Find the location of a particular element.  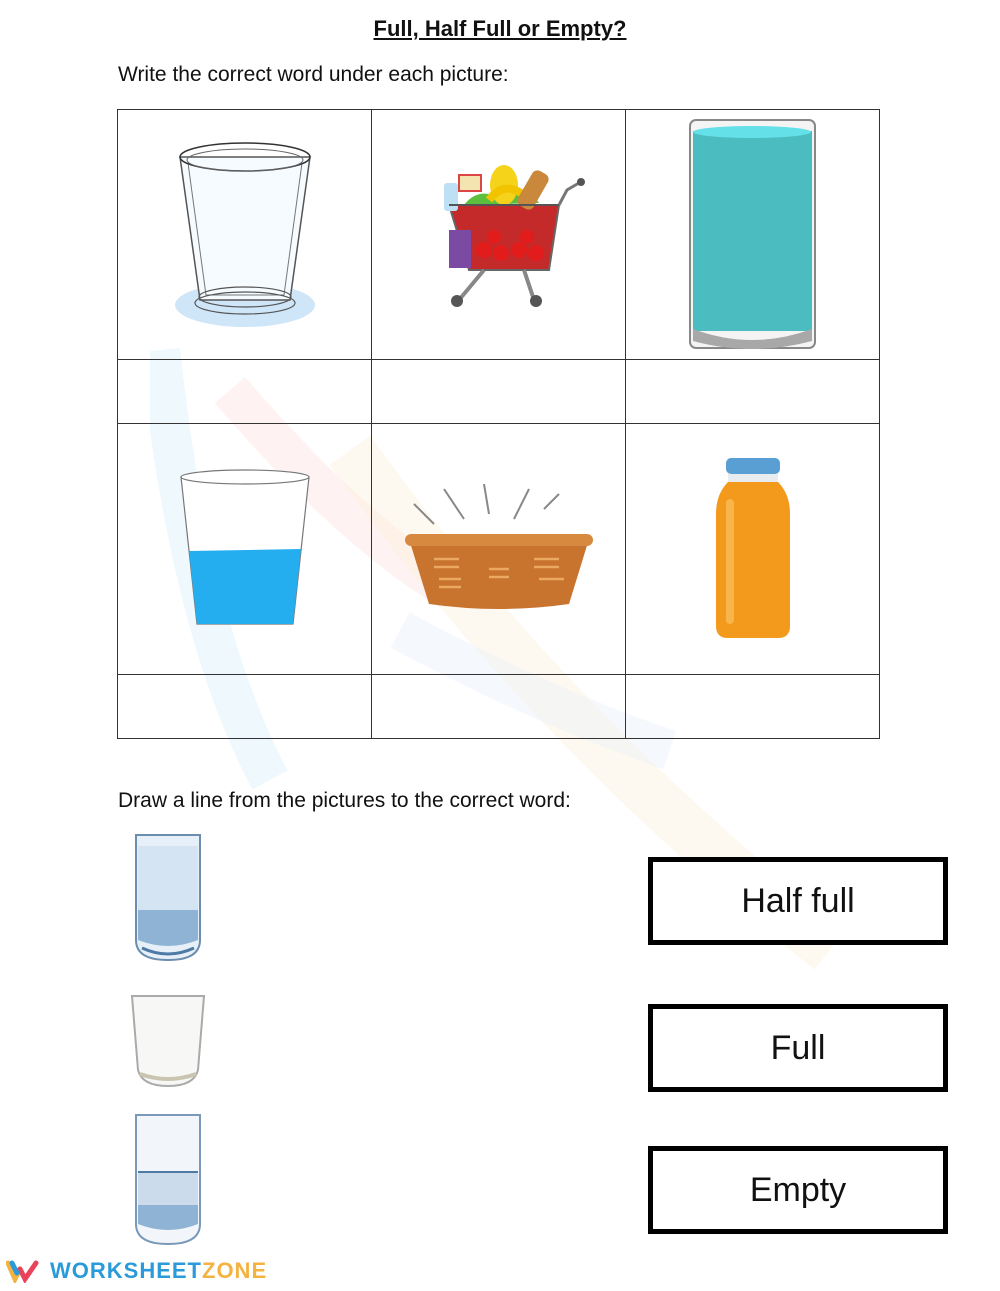

word-box-half-full: Half full is located at coordinates (798, 901).